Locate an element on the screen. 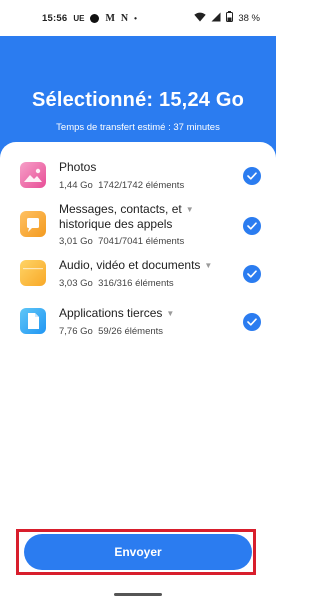 Image resolution: width=320 pixels, height=600 pixels. list-item-photos: Photos 1,44 Go 1742/1742 éléments is located at coordinates (138, 177).